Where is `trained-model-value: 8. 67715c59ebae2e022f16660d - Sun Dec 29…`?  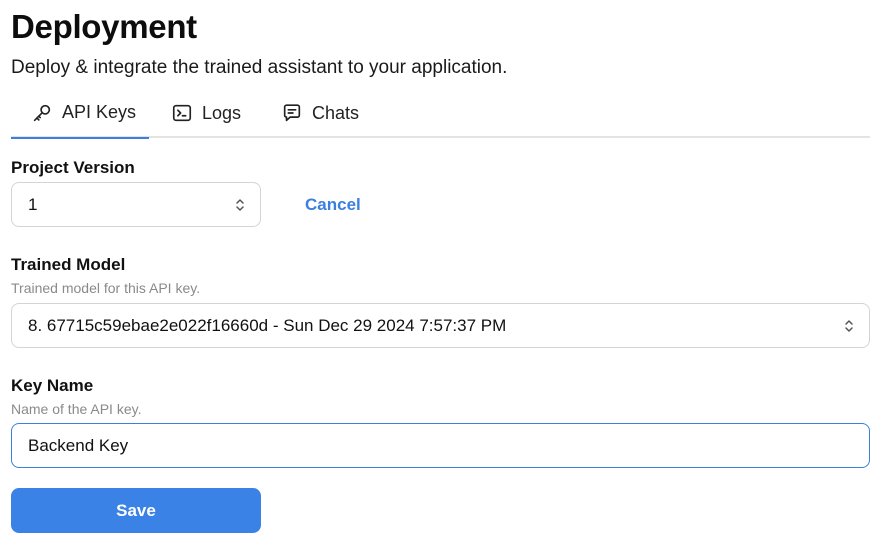 trained-model-value: 8. 67715c59ebae2e022f16660d - Sun Dec 29… is located at coordinates (267, 325).